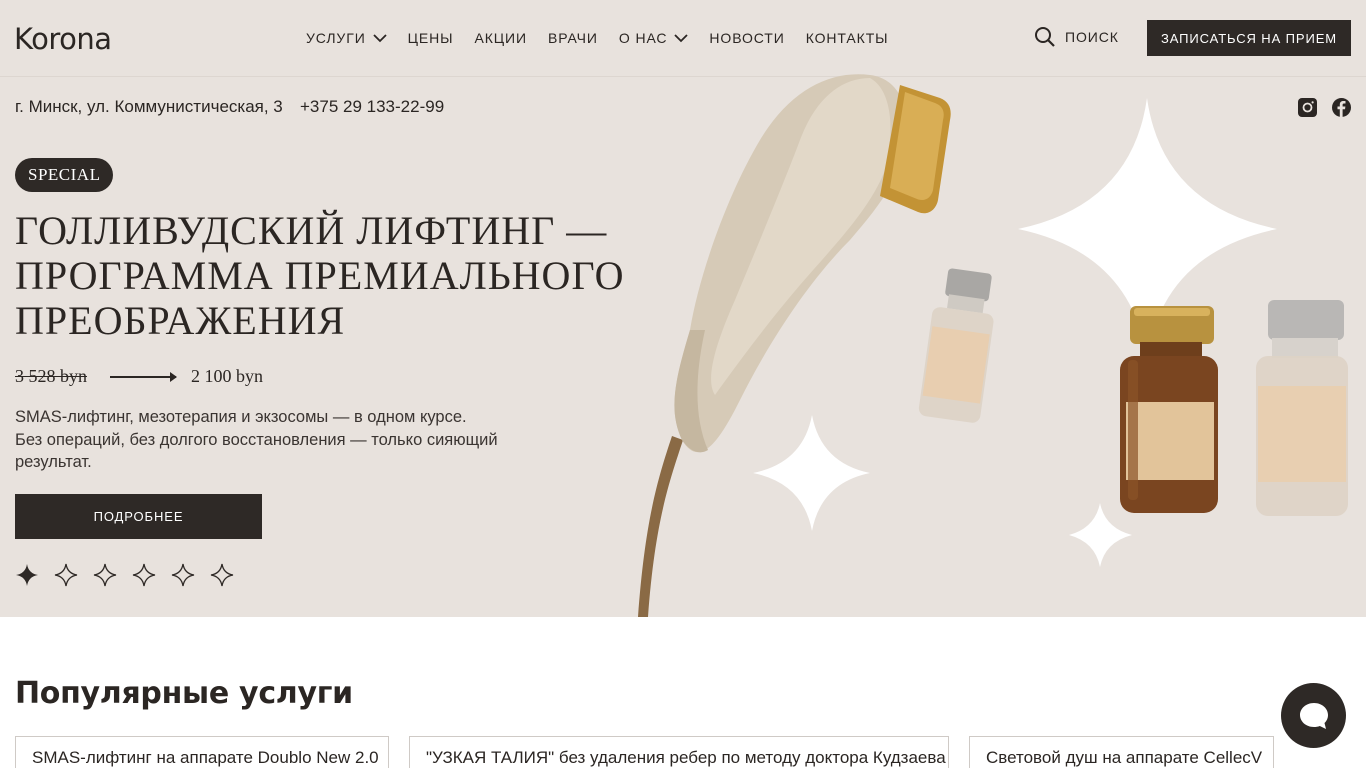 This screenshot has height=768, width=1366. I want to click on service-chip: SMAS-лифтинг на аппарате Doublo New 2.0, so click(202, 752).